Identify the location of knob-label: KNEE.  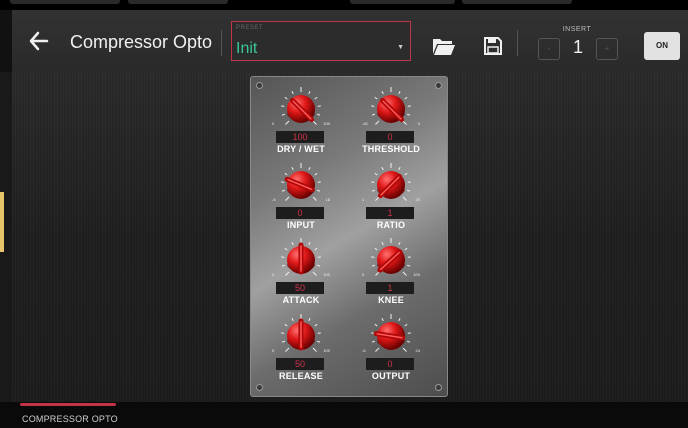
(391, 300).